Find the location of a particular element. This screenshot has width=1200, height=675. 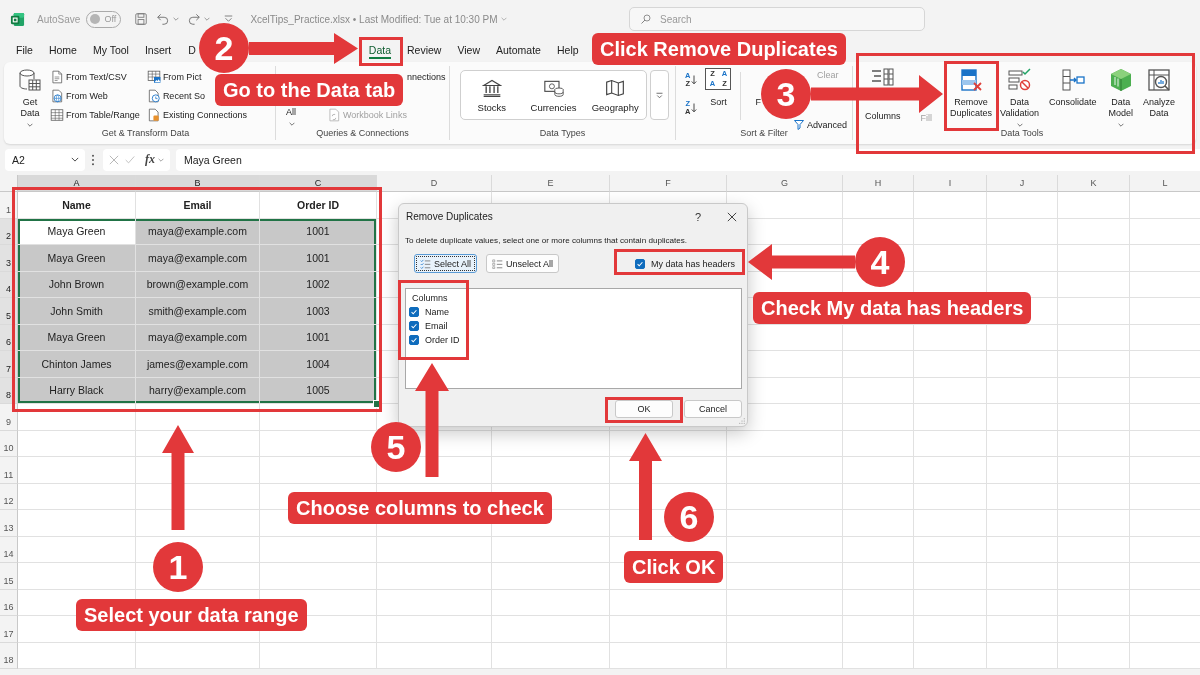

column-header: F is located at coordinates (668, 183).